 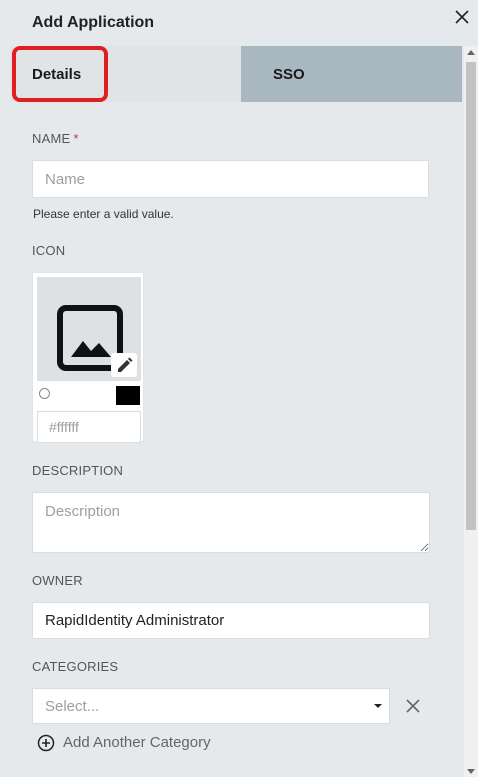 I want to click on icon-picker, so click(x=88, y=357).